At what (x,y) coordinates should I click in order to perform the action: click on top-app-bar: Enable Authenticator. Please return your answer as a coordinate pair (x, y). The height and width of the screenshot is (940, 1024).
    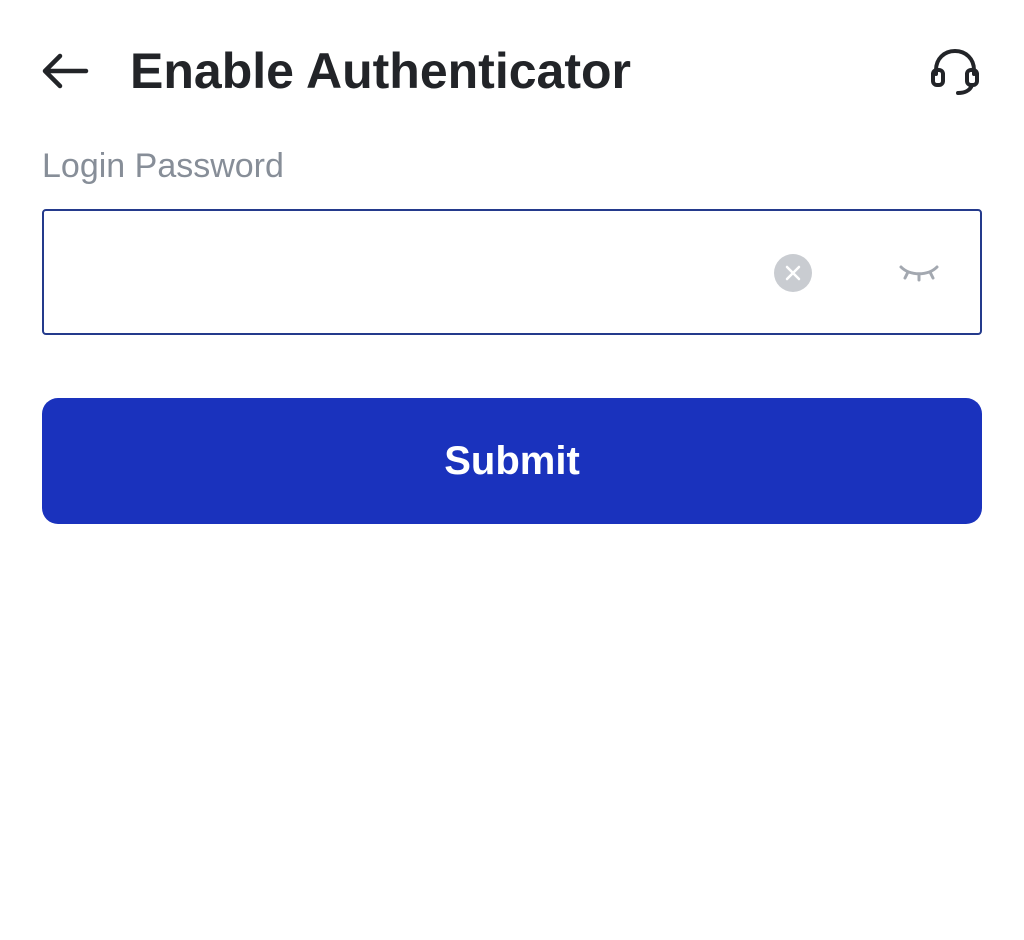
    Looking at the image, I should click on (512, 70).